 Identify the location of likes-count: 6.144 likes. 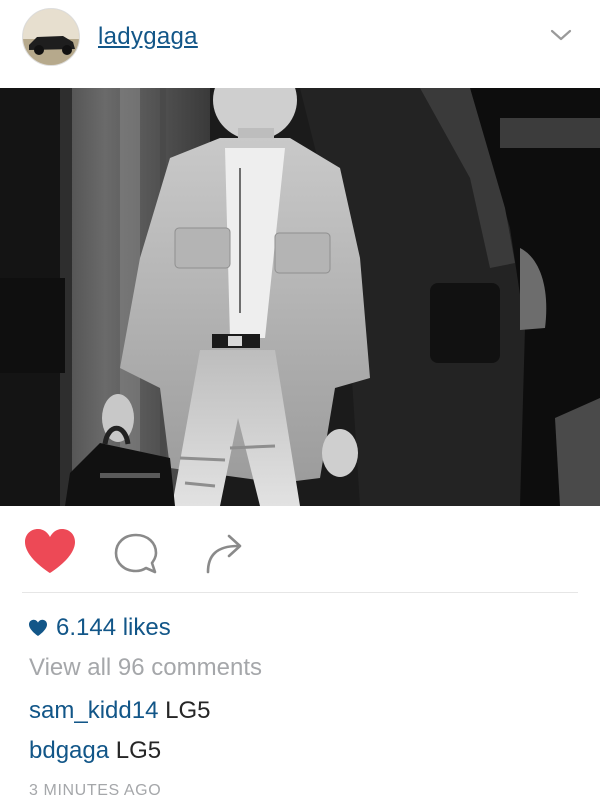
(99, 628).